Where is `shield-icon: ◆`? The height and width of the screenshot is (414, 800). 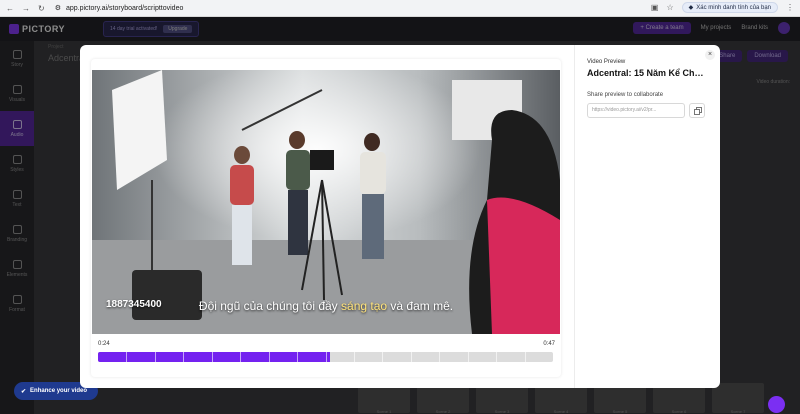
shield-icon: ◆ is located at coordinates (691, 8).